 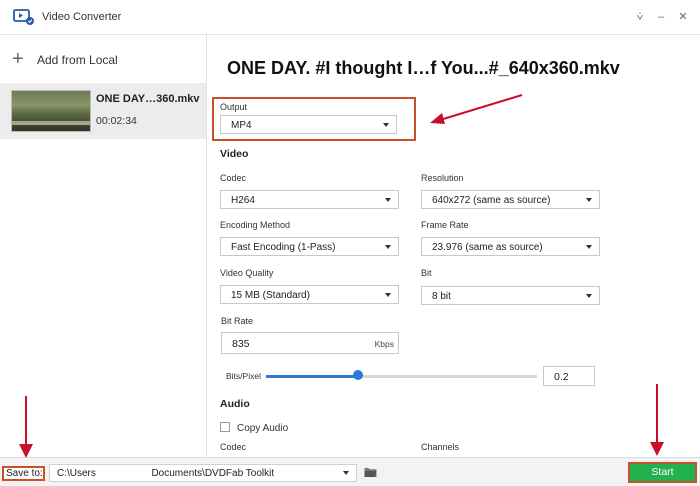 What do you see at coordinates (243, 376) in the screenshot?
I see `bits-per-pixel-label: Bits/Pixel` at bounding box center [243, 376].